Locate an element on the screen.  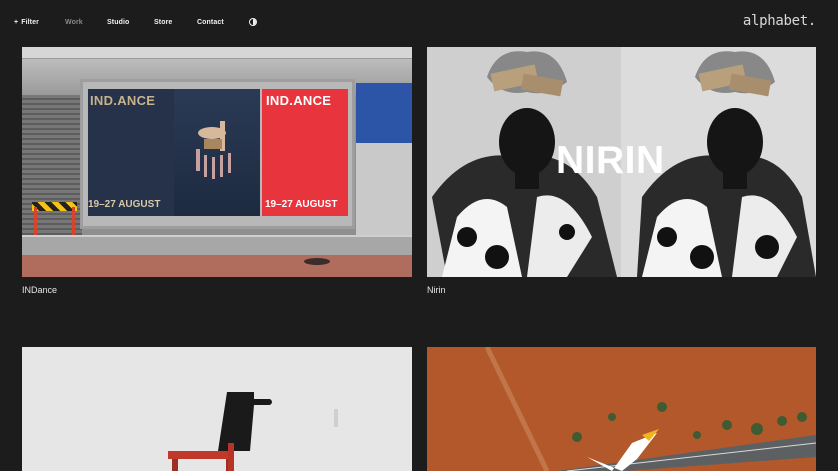
project-caption-indance: INDance is located at coordinates (39, 290).